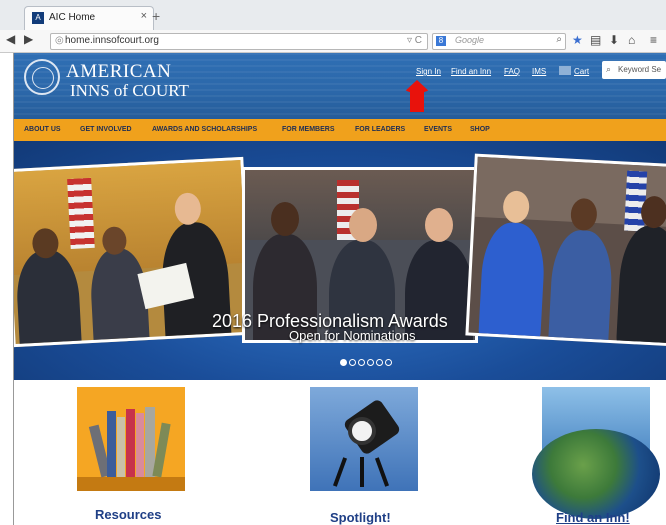 The height and width of the screenshot is (525, 666). I want to click on clipboard-icon: ▤, so click(595, 40).